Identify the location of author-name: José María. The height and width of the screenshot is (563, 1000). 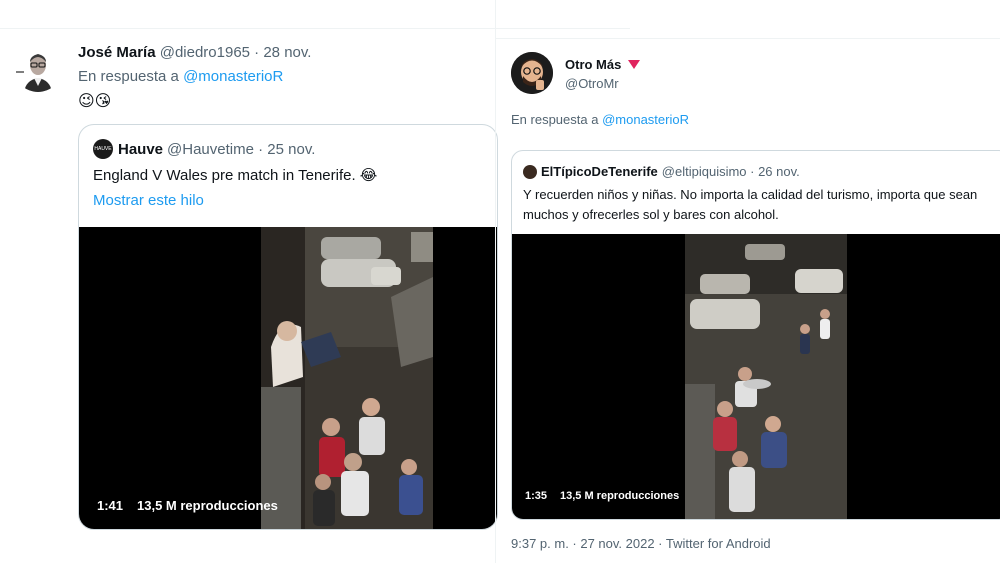
(117, 52).